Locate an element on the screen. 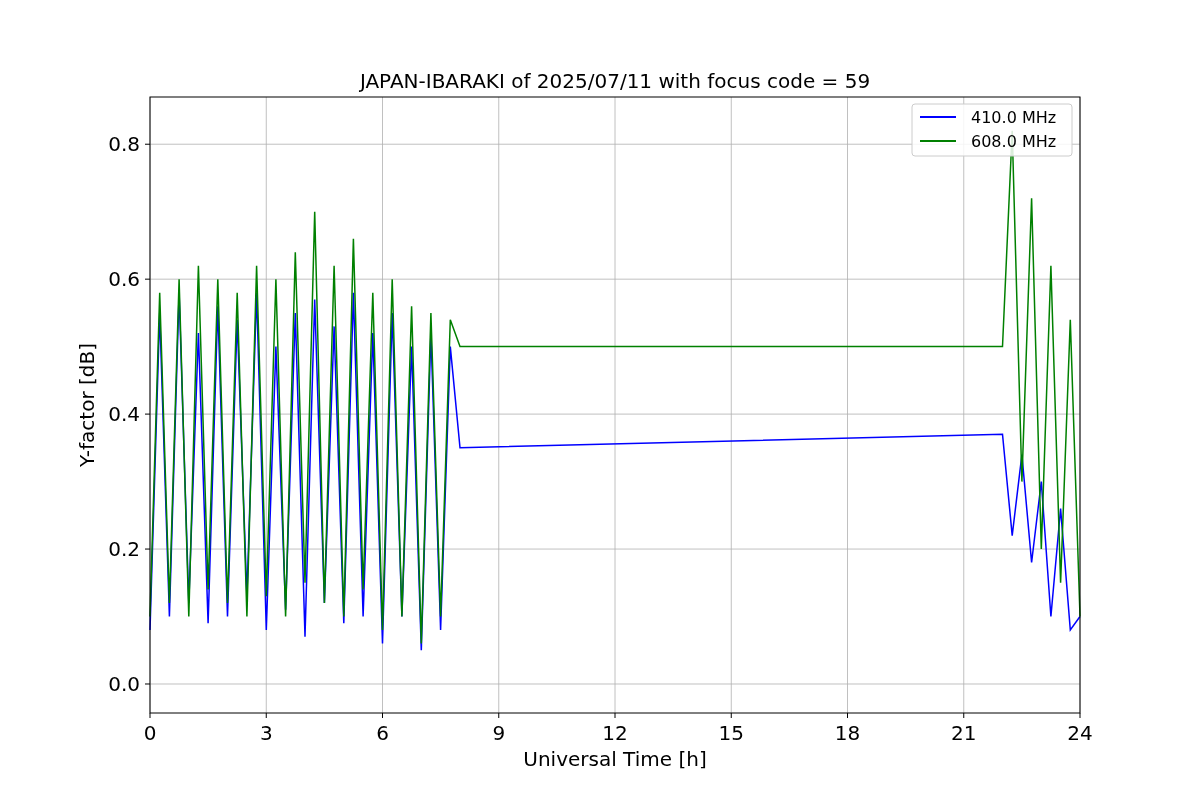  y-tick-label: 0.4 is located at coordinates (124, 414).